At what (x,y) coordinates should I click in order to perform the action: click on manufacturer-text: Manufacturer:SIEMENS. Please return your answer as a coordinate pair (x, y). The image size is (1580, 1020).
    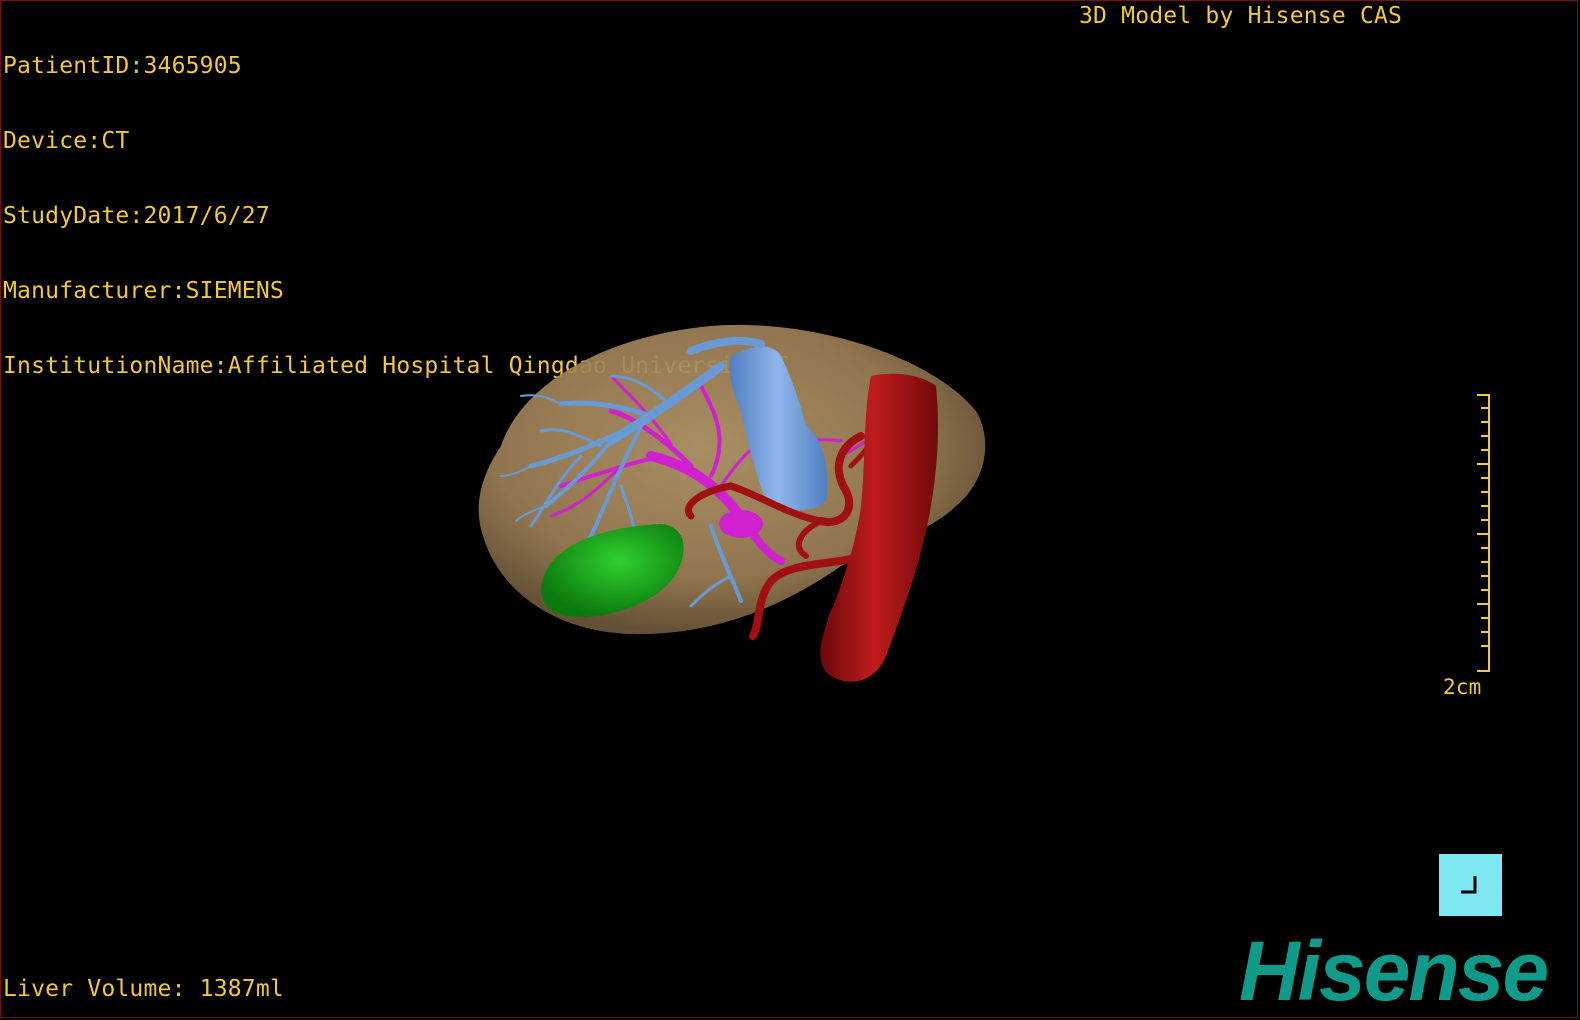
    Looking at the image, I should click on (143, 291).